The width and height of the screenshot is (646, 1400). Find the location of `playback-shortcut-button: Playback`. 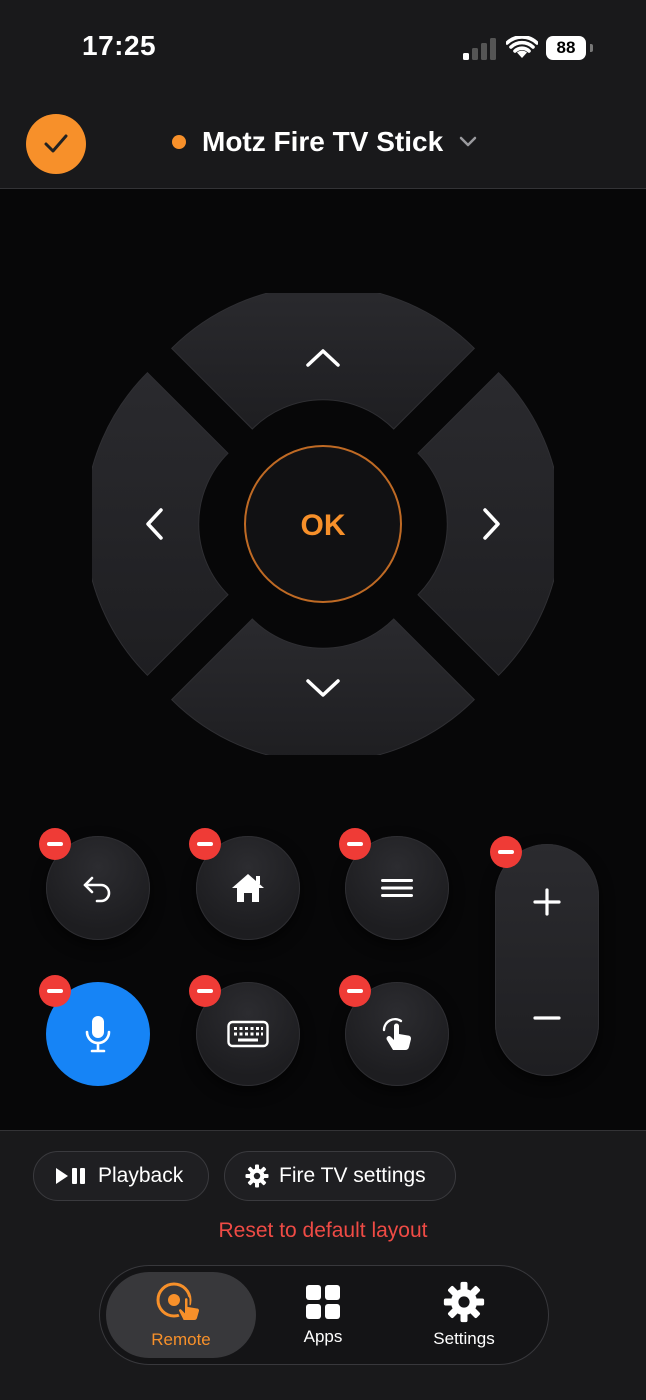

playback-shortcut-button: Playback is located at coordinates (121, 1176).